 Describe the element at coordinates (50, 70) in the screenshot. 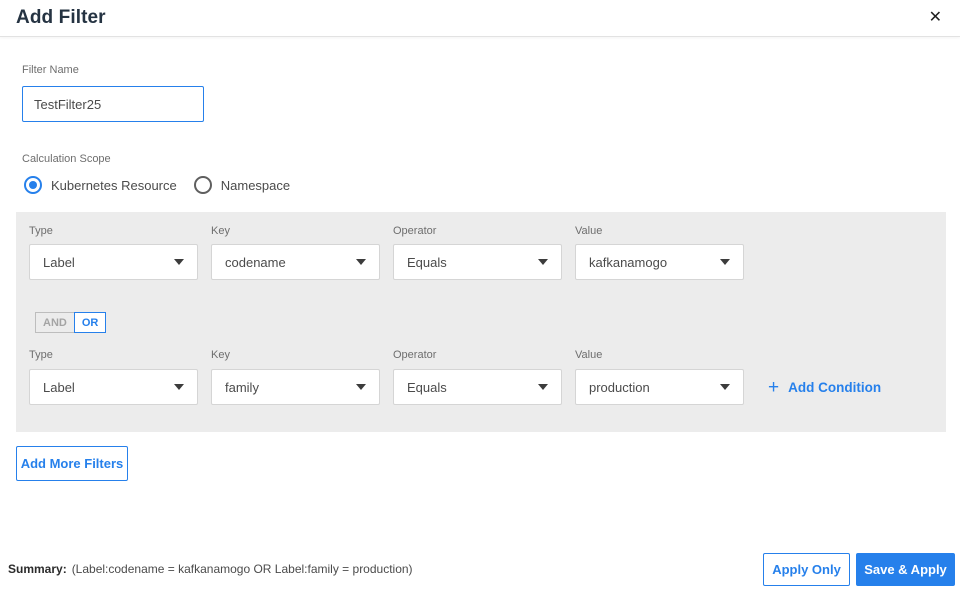

I see `filter-name-label: Filter Name` at that location.